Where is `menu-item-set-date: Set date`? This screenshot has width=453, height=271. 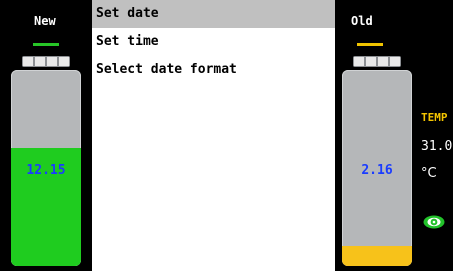
menu-item-set-date: Set date is located at coordinates (213, 14).